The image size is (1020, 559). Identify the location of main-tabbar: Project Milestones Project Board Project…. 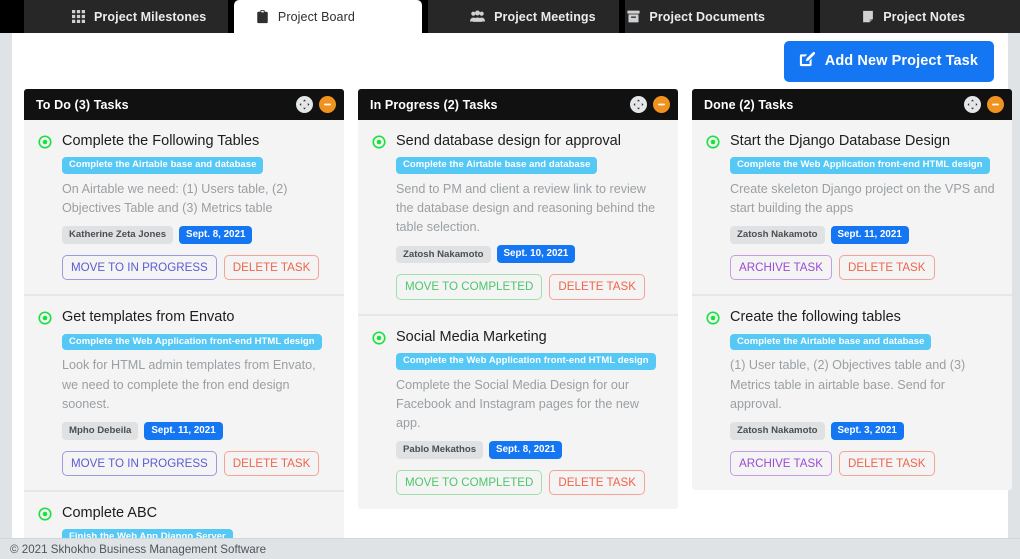
(510, 16).